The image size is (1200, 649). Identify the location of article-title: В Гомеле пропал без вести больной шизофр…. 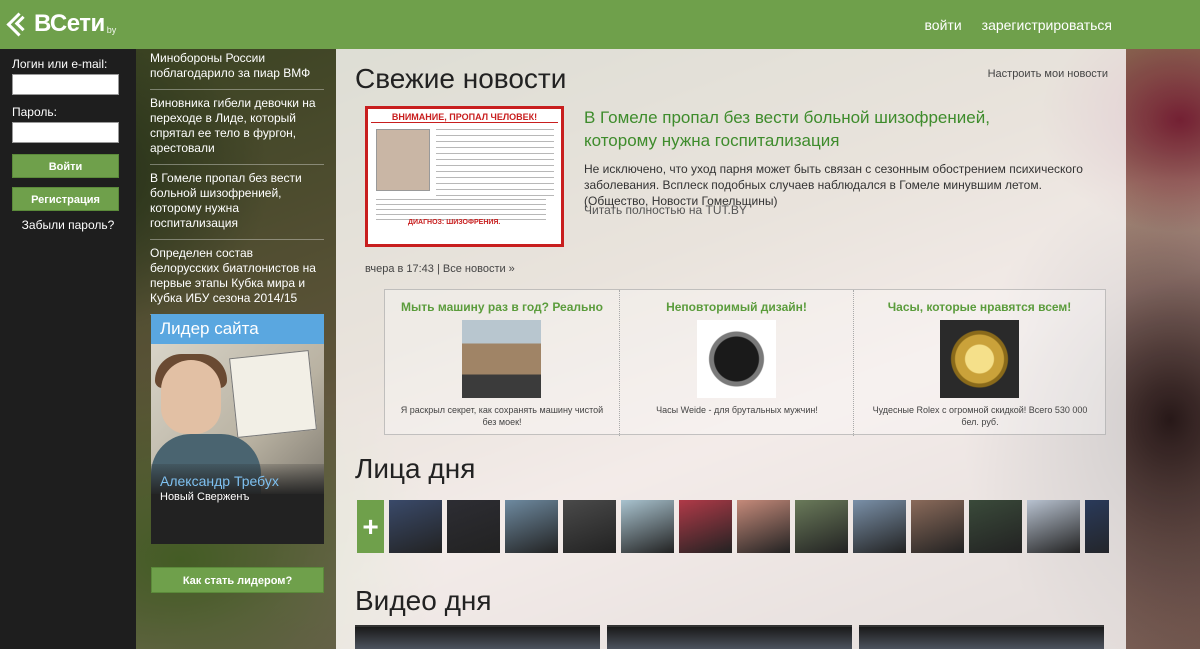
(824, 129).